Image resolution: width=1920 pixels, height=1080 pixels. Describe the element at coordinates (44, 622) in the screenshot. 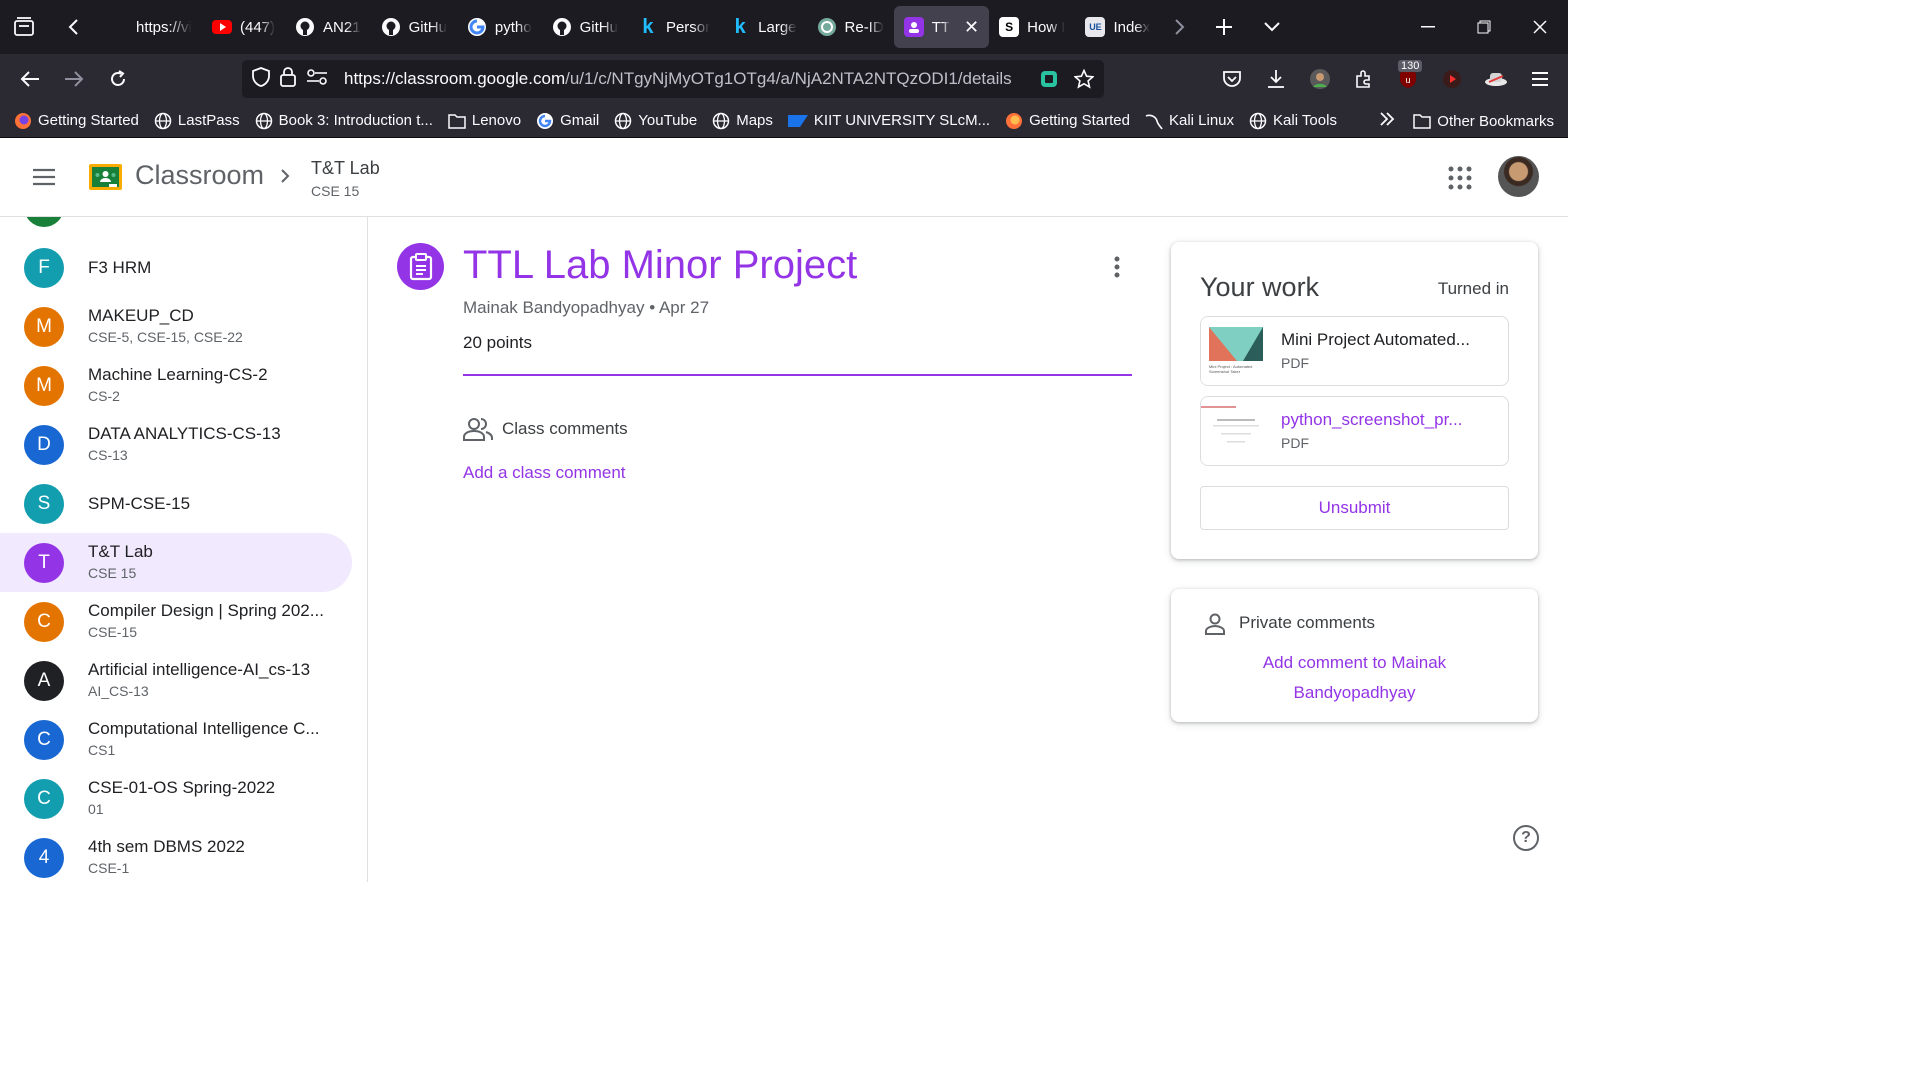

I see `course-initial-avatar: C` at that location.